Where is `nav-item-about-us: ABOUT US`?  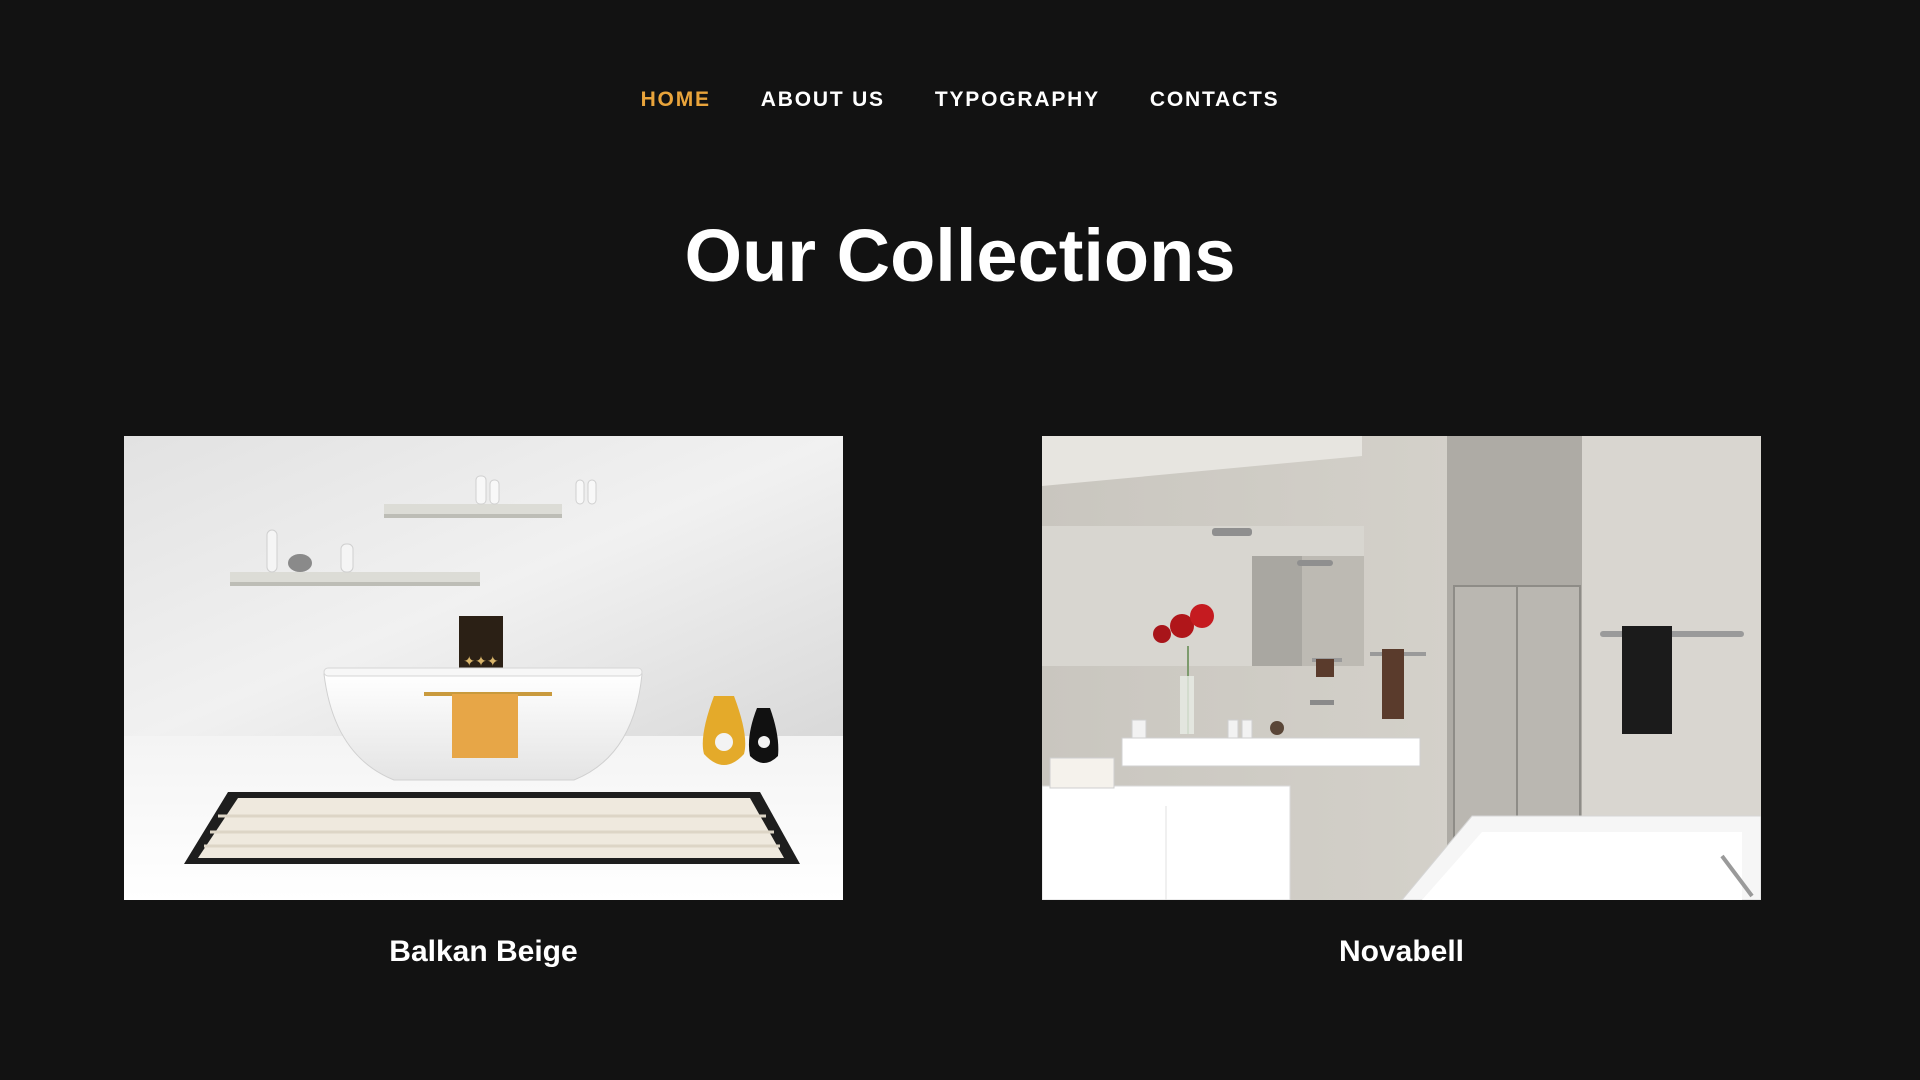
nav-item-about-us: ABOUT US is located at coordinates (823, 100).